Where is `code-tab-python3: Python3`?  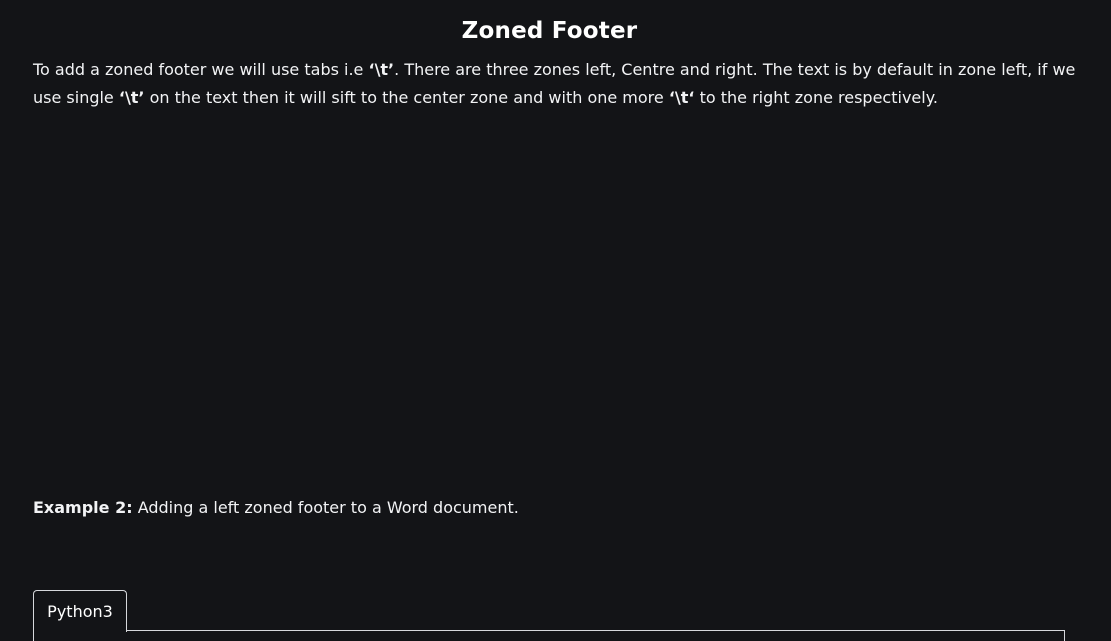 code-tab-python3: Python3 is located at coordinates (80, 611).